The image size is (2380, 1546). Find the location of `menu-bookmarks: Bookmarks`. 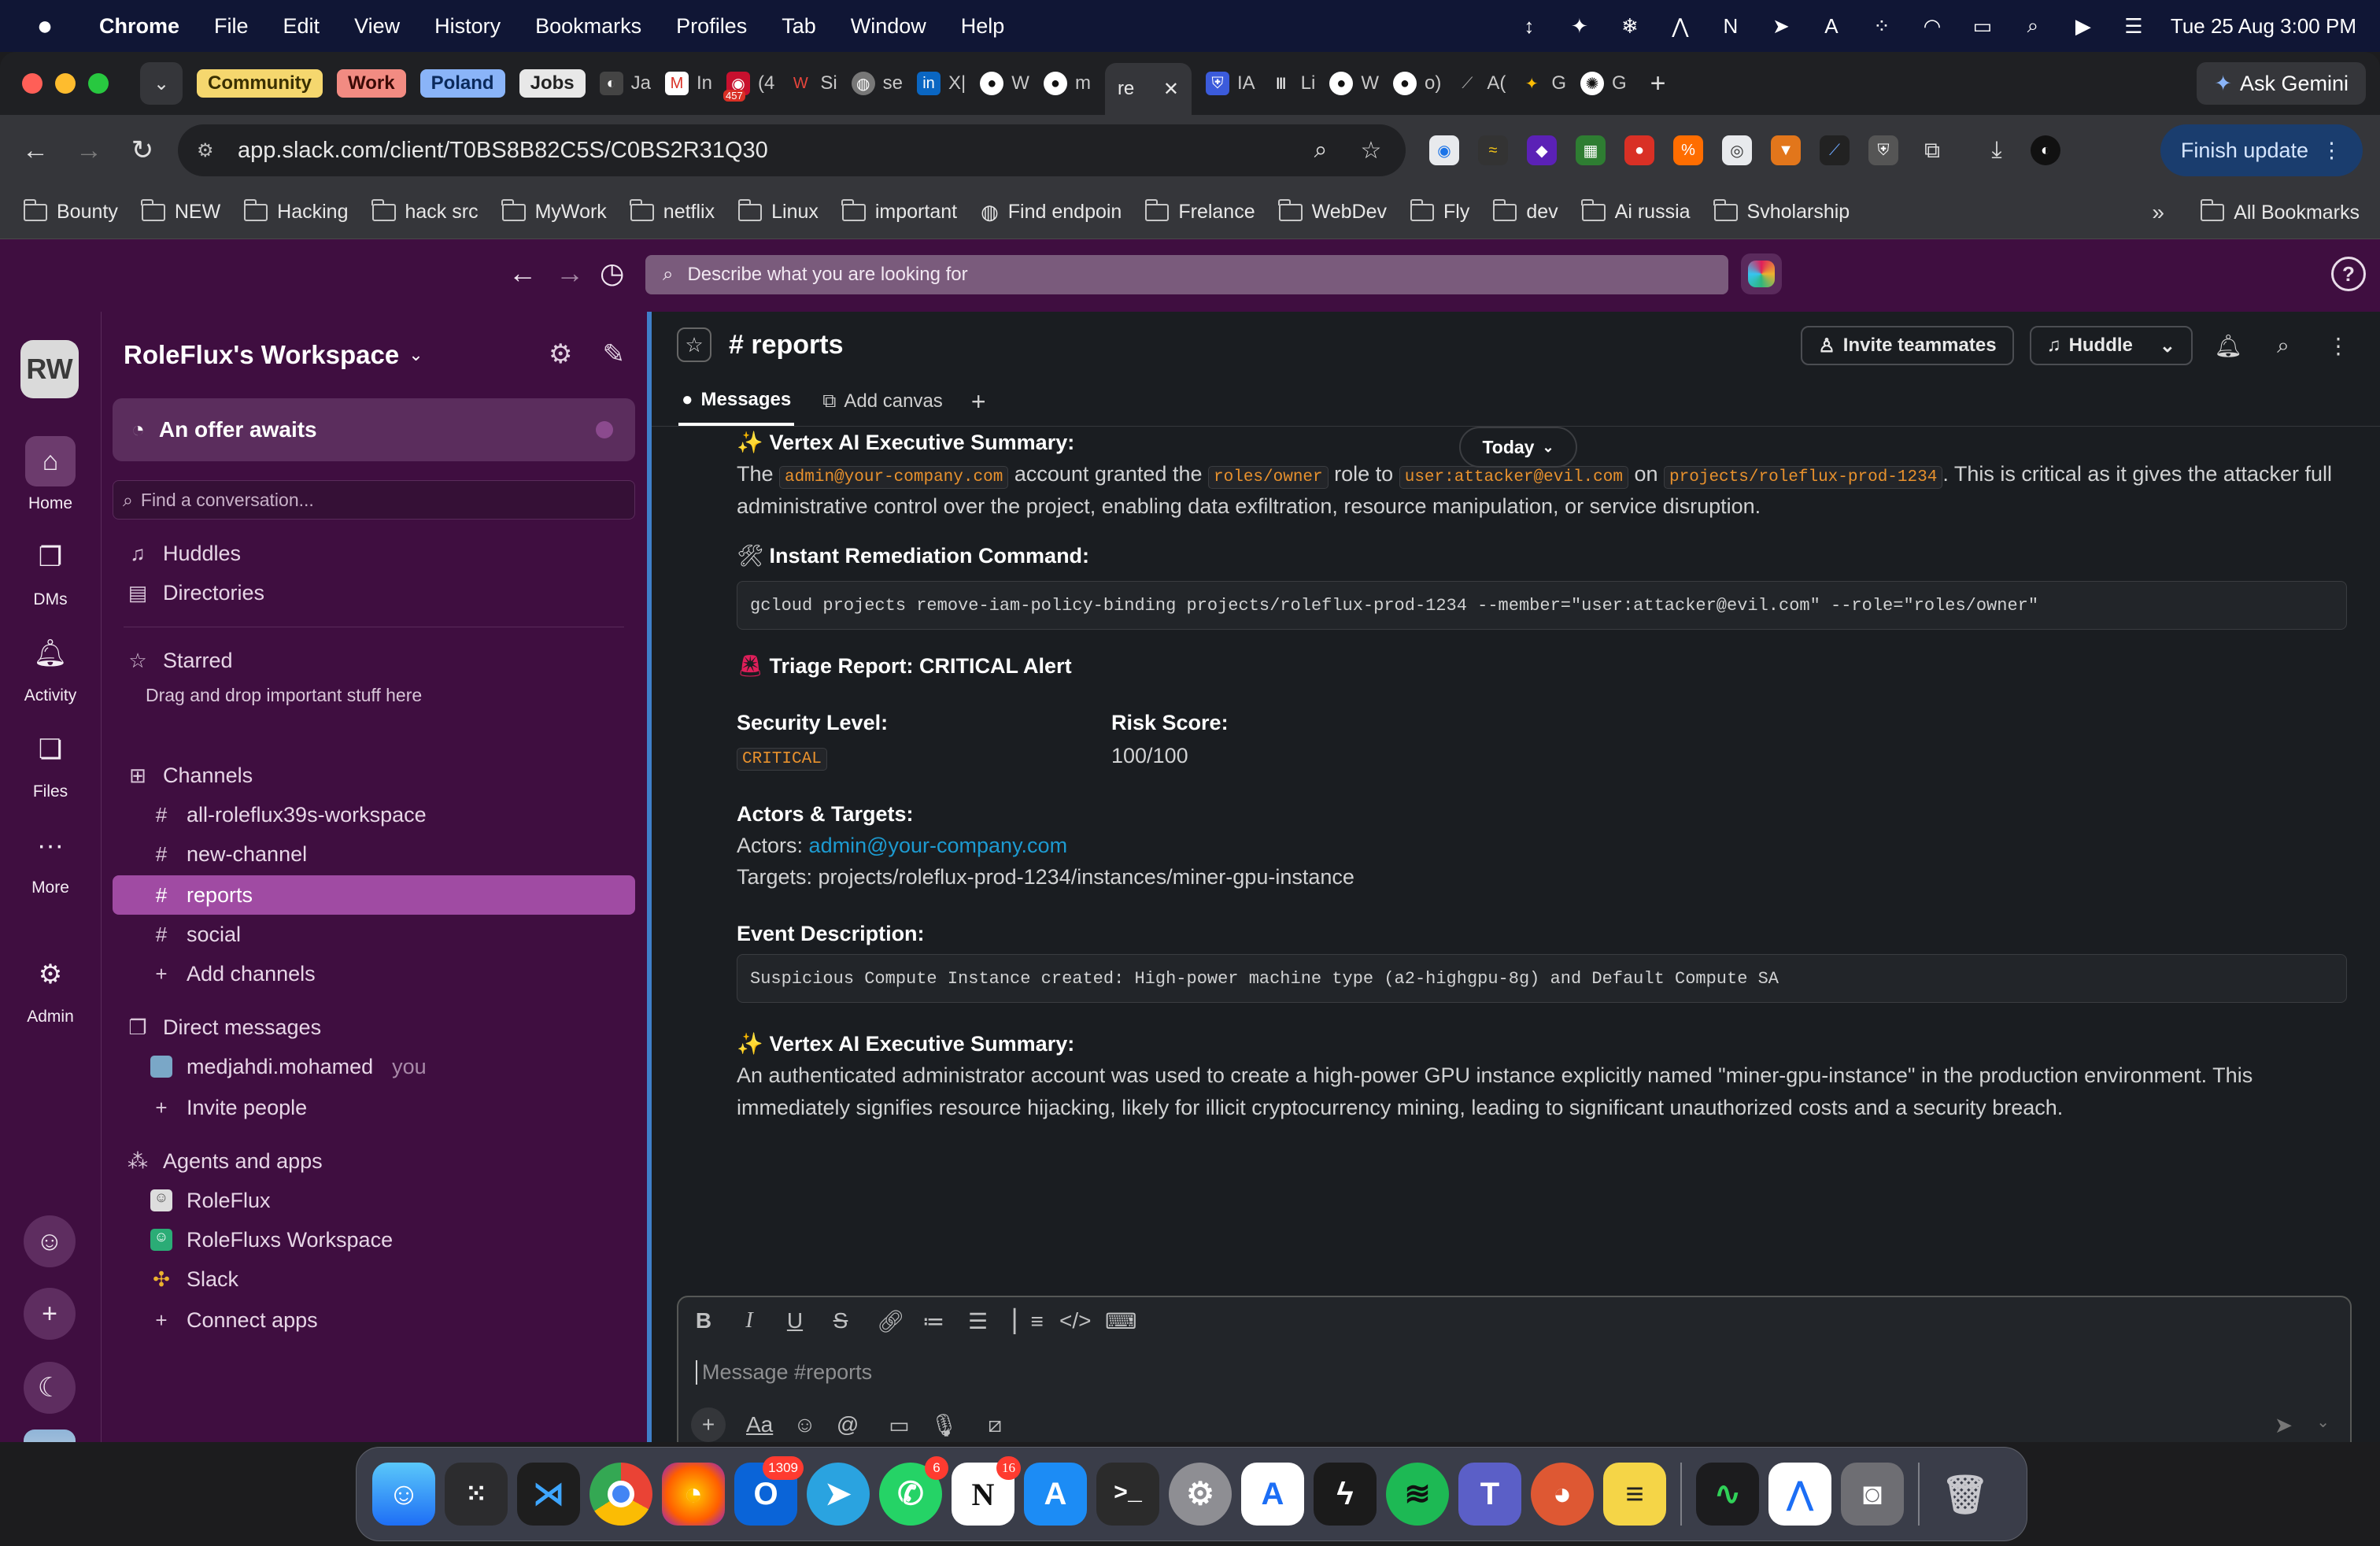

menu-bookmarks: Bookmarks is located at coordinates (588, 27).